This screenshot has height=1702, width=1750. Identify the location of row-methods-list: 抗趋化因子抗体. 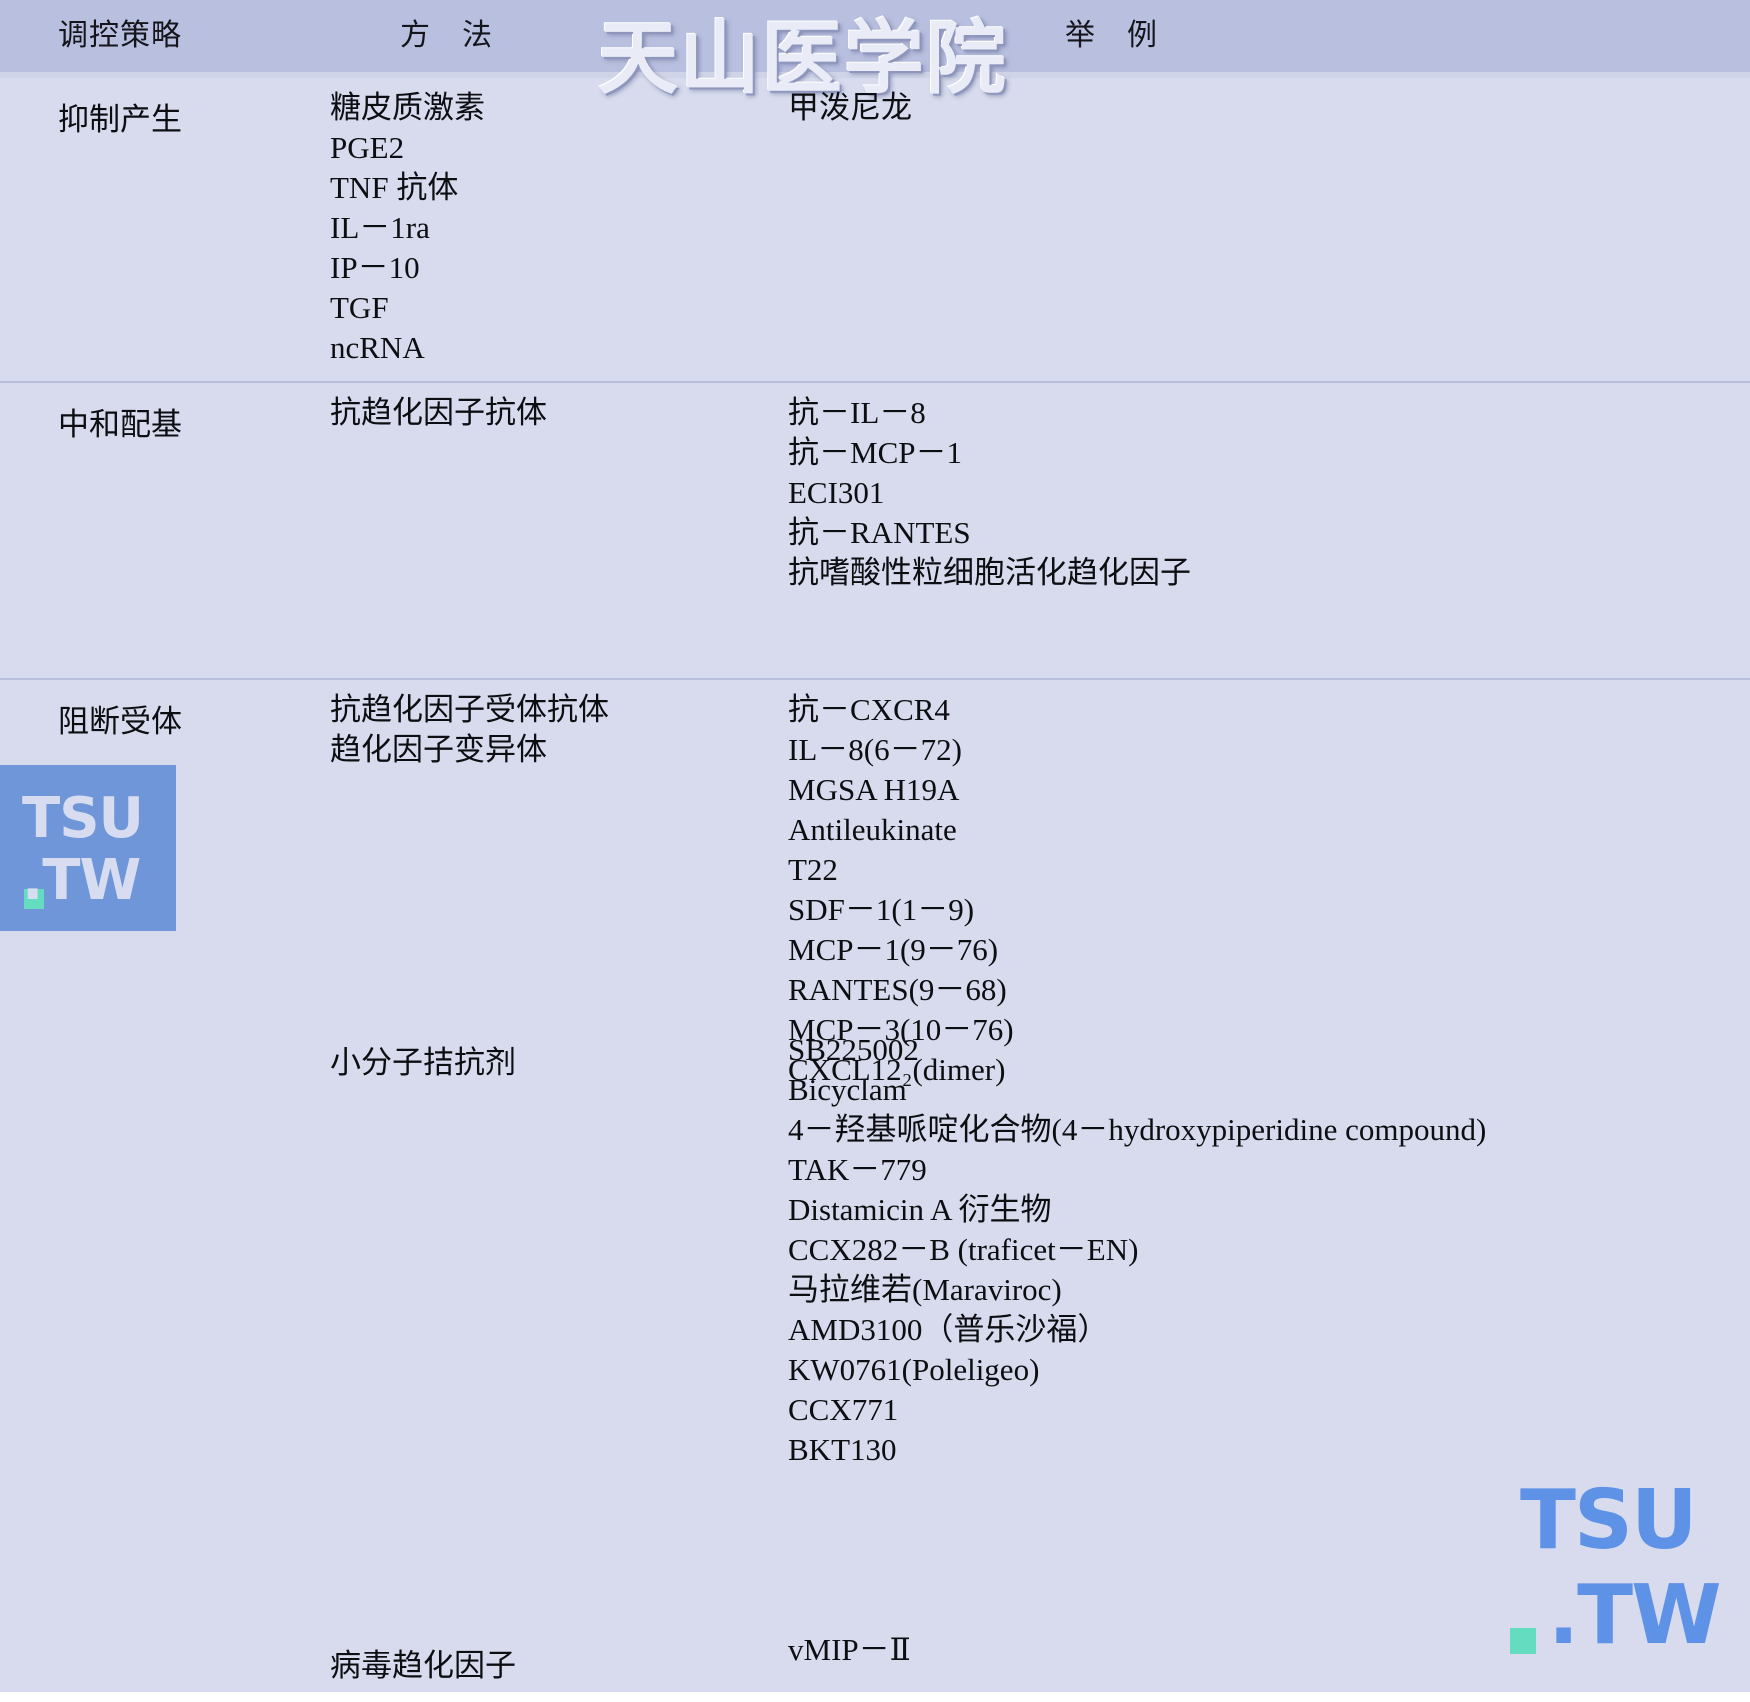
(438, 413).